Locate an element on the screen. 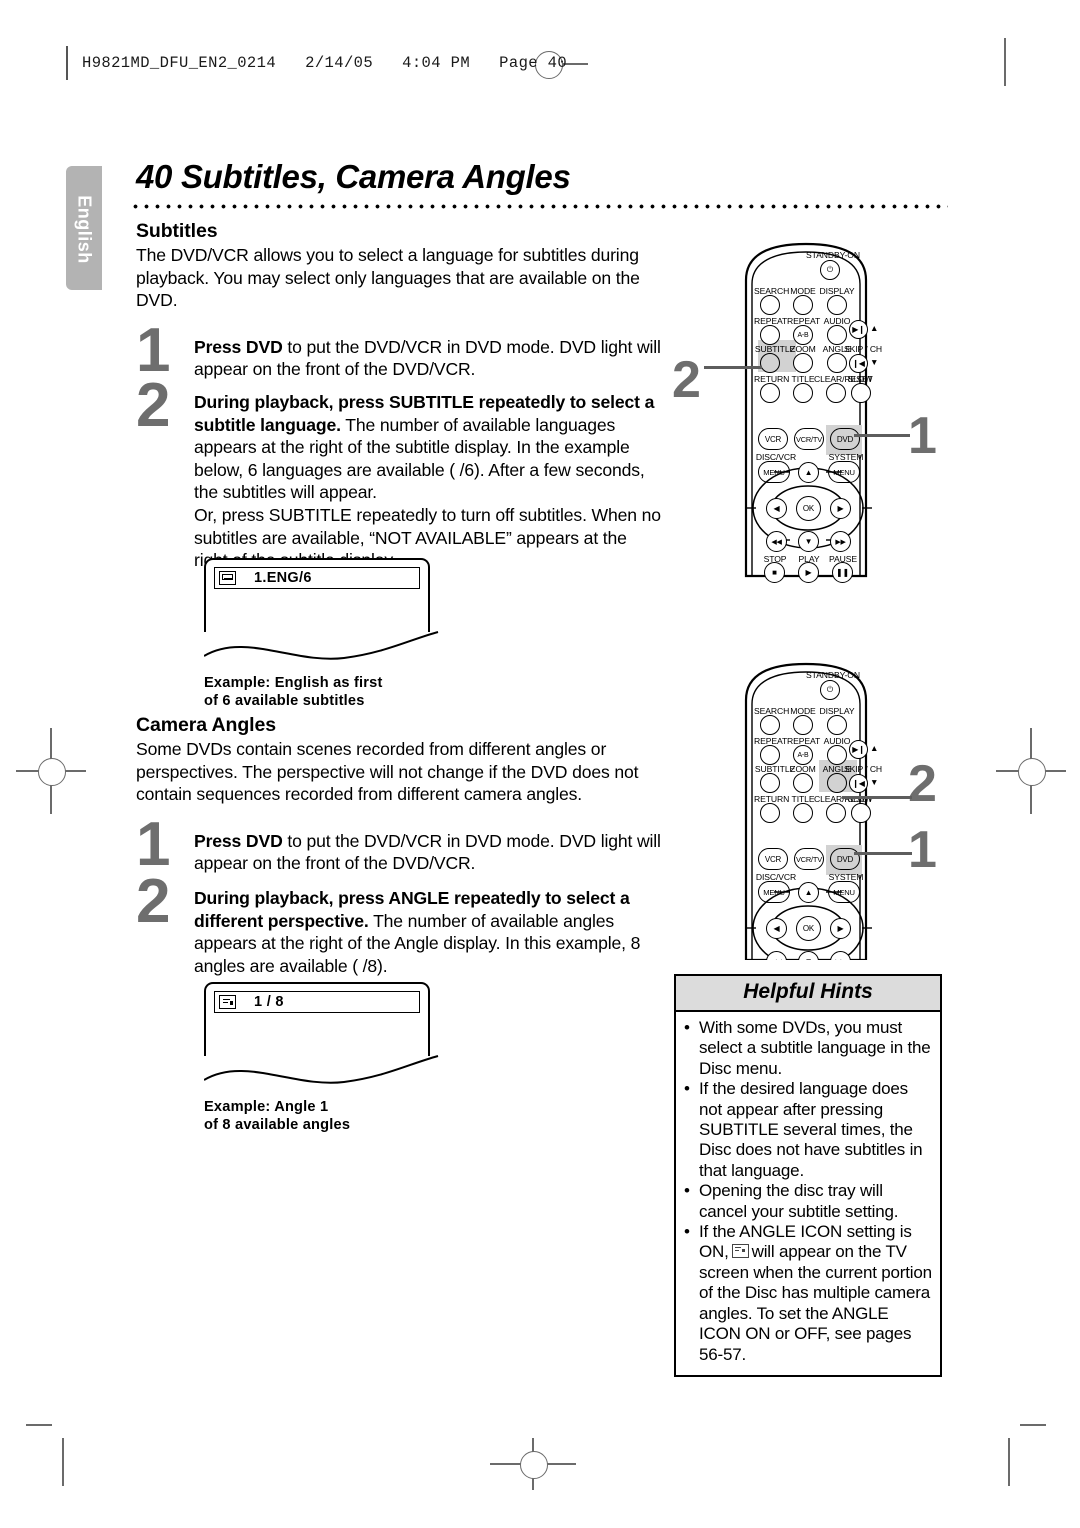 The image size is (1080, 1528). fast-forward-button: ▶▶ is located at coordinates (840, 541).